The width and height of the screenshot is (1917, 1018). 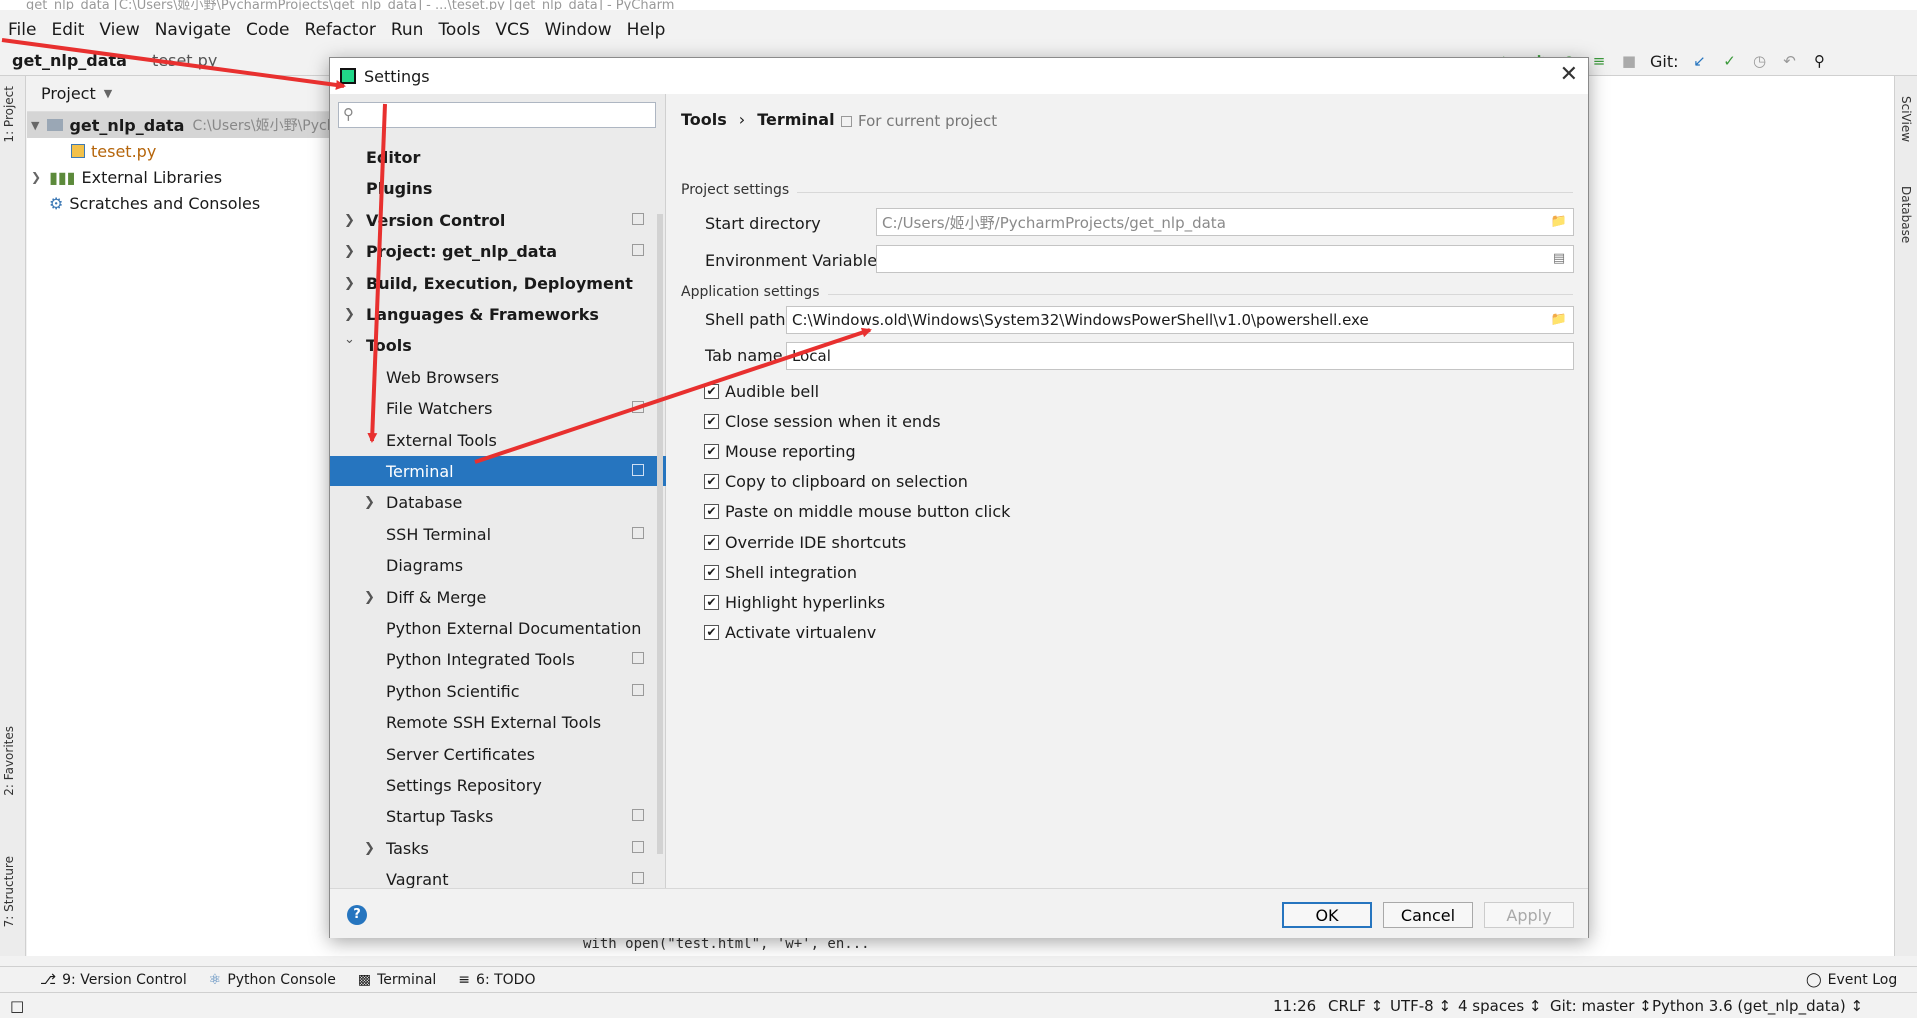 What do you see at coordinates (9, 114) in the screenshot?
I see `tool-tab-project: 1: Project` at bounding box center [9, 114].